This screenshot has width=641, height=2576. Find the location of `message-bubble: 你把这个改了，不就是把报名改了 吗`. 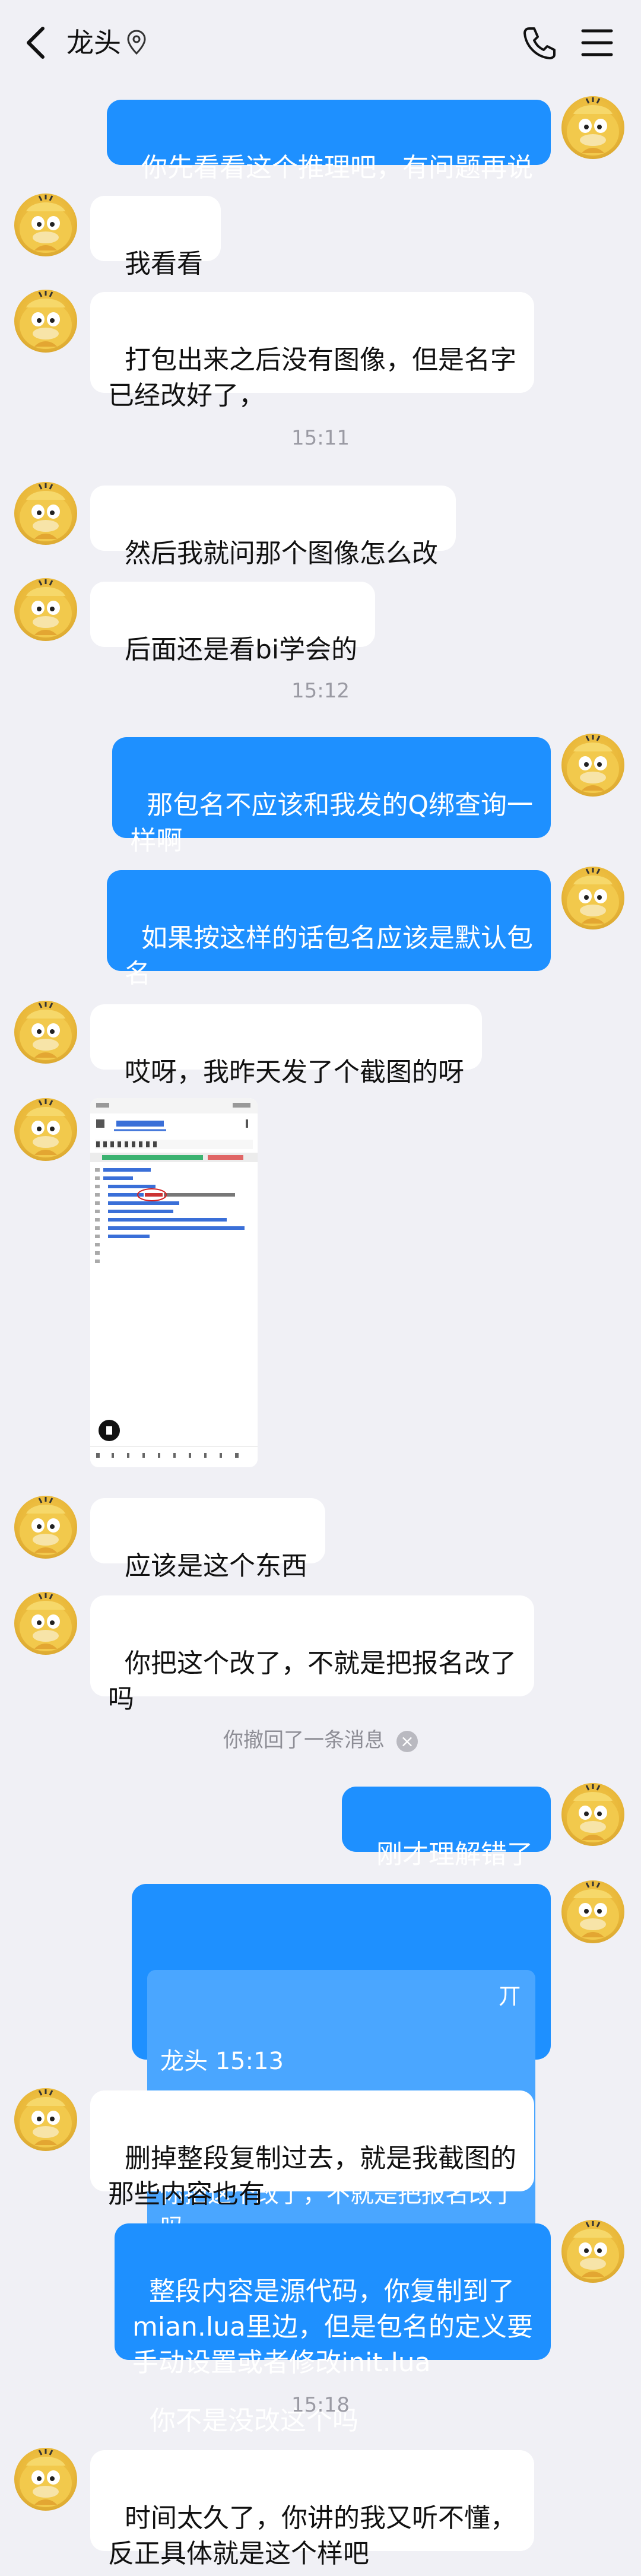

message-bubble: 你把这个改了，不就是把报名改了 吗 is located at coordinates (312, 1654).